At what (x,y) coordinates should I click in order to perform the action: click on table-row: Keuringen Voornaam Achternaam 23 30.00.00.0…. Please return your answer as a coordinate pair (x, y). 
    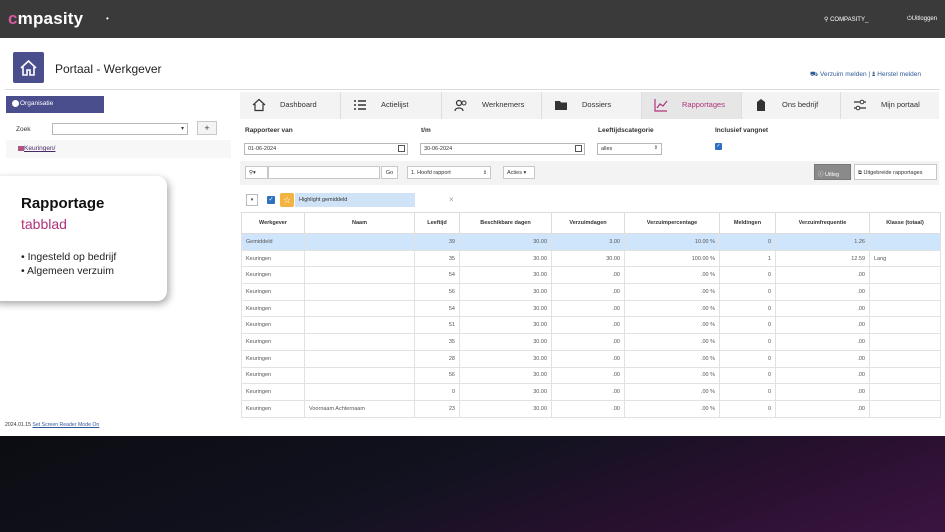
    Looking at the image, I should click on (591, 408).